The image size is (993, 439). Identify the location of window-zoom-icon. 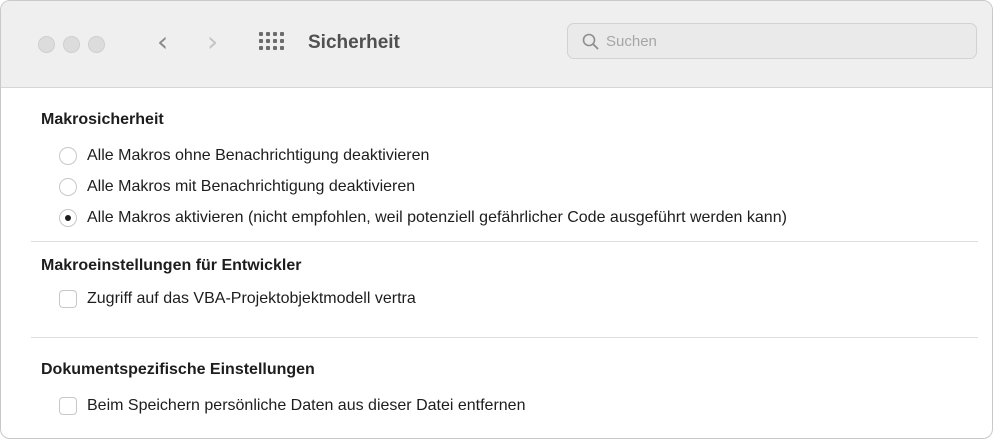
(96, 44).